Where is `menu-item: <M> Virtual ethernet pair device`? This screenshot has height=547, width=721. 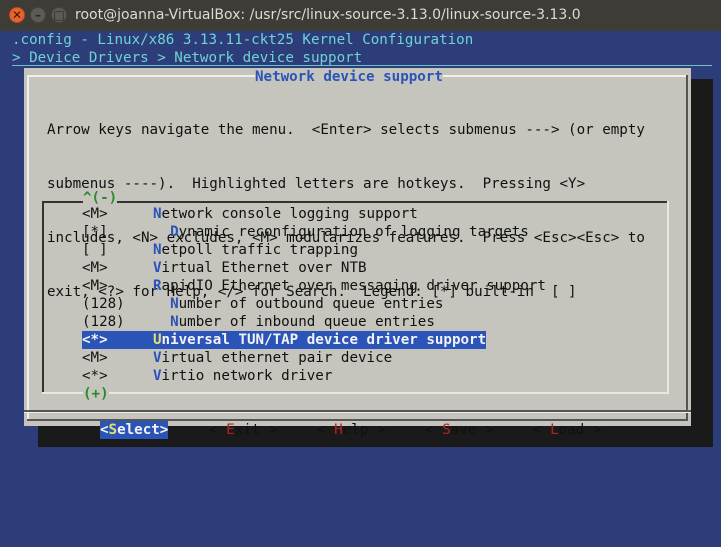 menu-item: <M> Virtual ethernet pair device is located at coordinates (237, 358).